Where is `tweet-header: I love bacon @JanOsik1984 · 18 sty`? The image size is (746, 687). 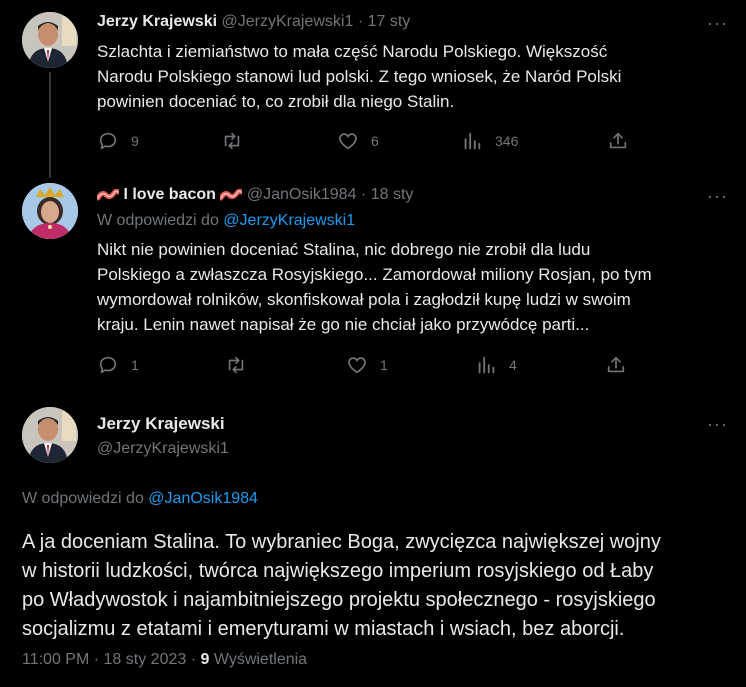
tweet-header: I love bacon @JanOsik1984 · 18 sty is located at coordinates (255, 195).